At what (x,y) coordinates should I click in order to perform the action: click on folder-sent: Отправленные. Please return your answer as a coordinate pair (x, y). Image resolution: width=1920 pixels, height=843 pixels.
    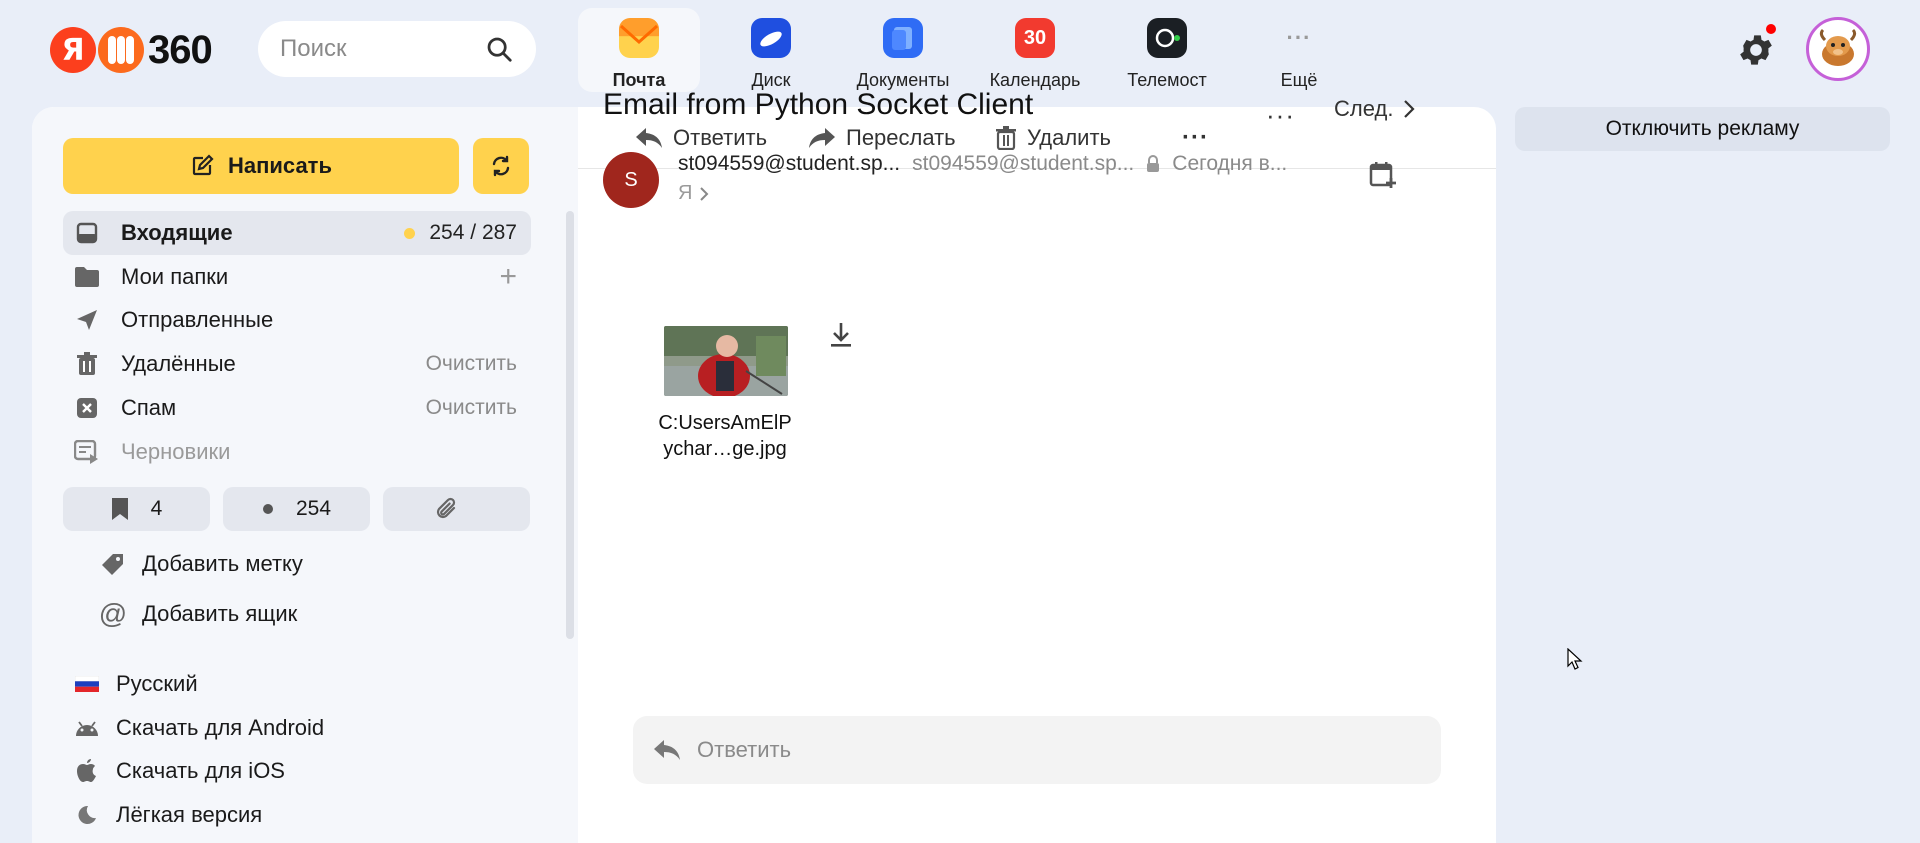
    Looking at the image, I should click on (297, 320).